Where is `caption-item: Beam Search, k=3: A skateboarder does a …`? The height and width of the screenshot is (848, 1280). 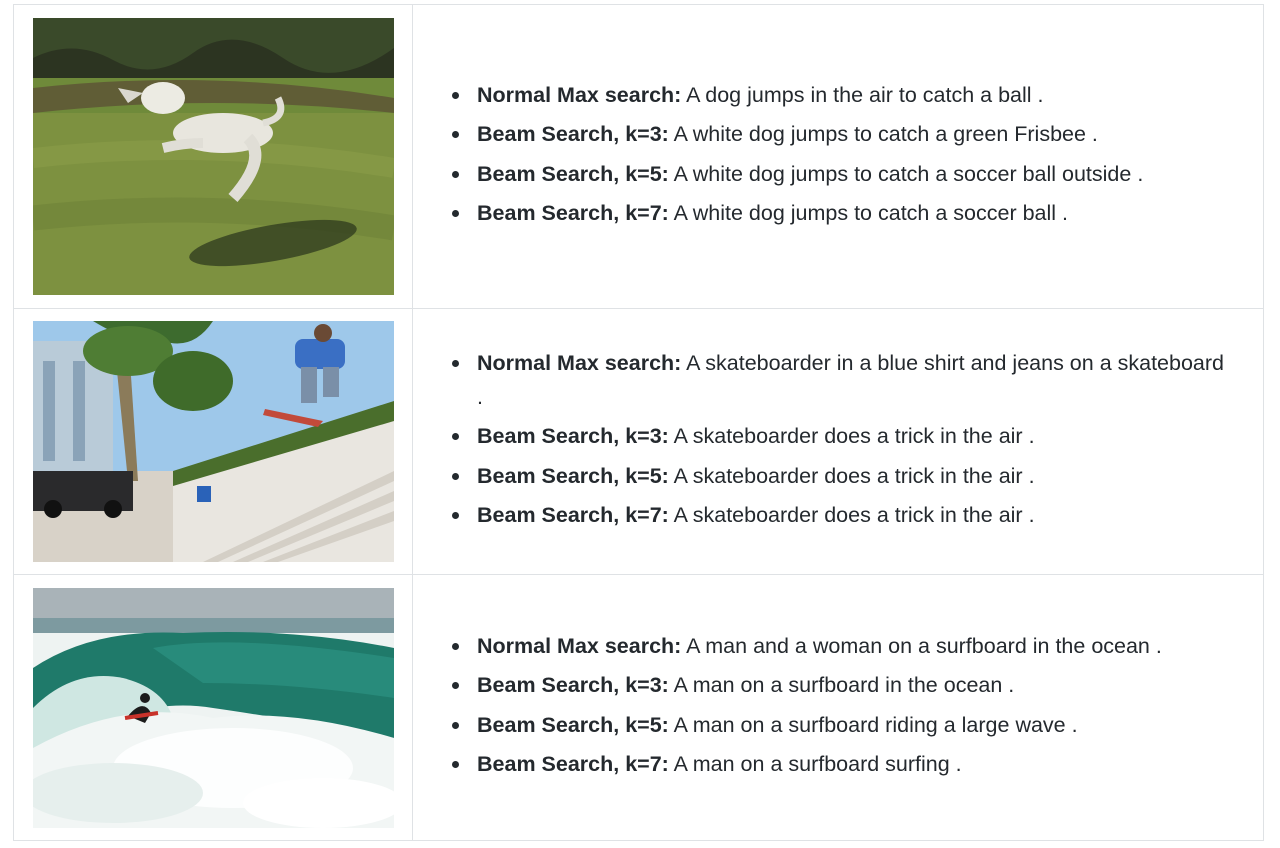
caption-item: Beam Search, k=3: A skateboarder does a … is located at coordinates (857, 436).